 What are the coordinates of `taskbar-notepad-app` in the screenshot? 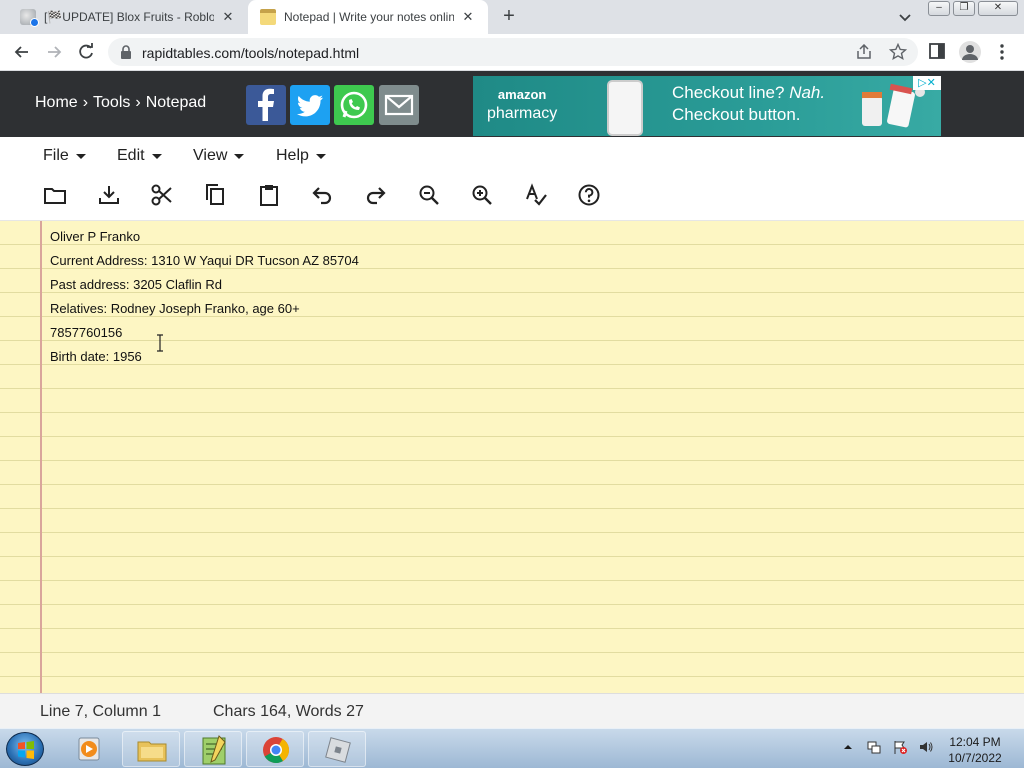 It's located at (213, 749).